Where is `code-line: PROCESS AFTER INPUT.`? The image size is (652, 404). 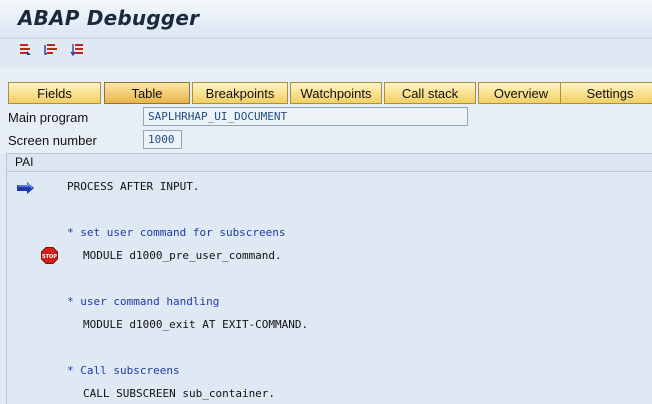 code-line: PROCESS AFTER INPUT. is located at coordinates (133, 186).